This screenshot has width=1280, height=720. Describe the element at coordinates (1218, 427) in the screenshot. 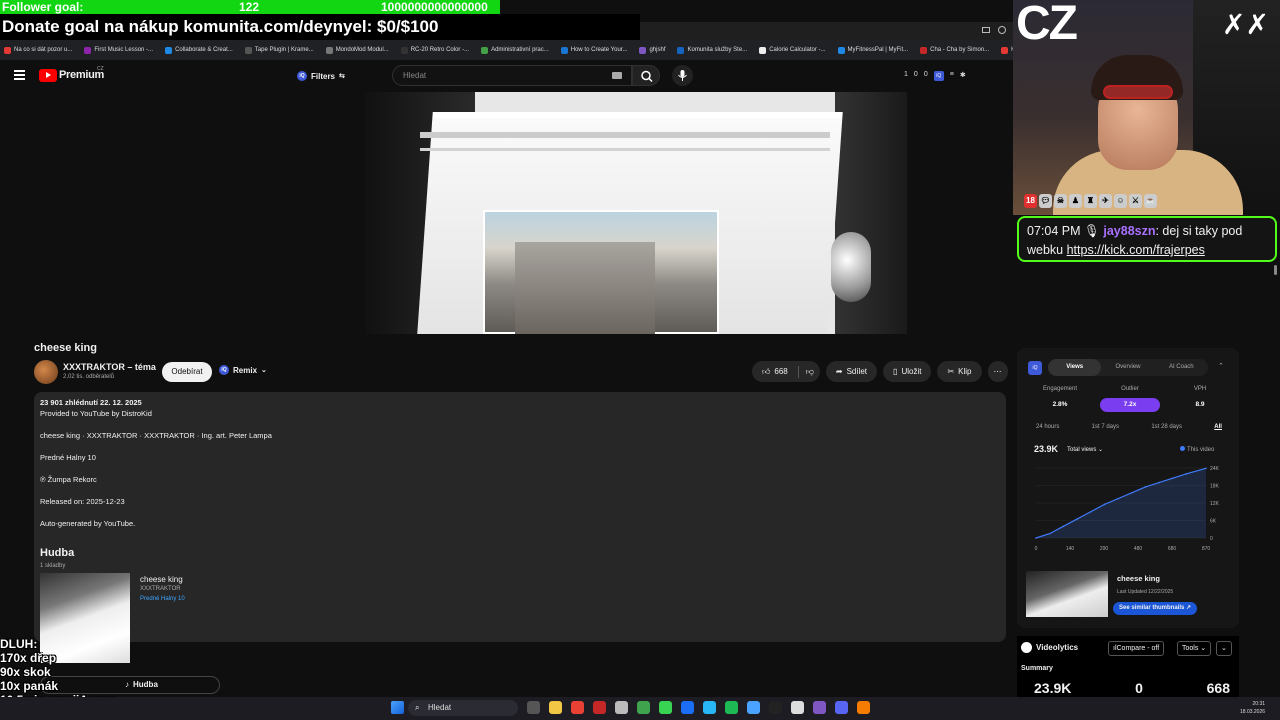

I see `period-all: All` at that location.